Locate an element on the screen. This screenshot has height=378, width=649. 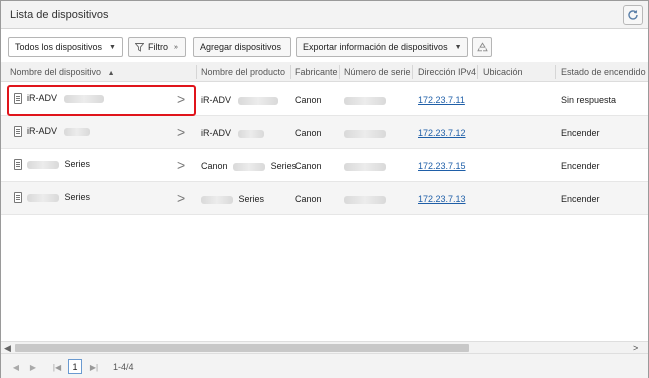
cell-product: Series is located at coordinates (232, 199).